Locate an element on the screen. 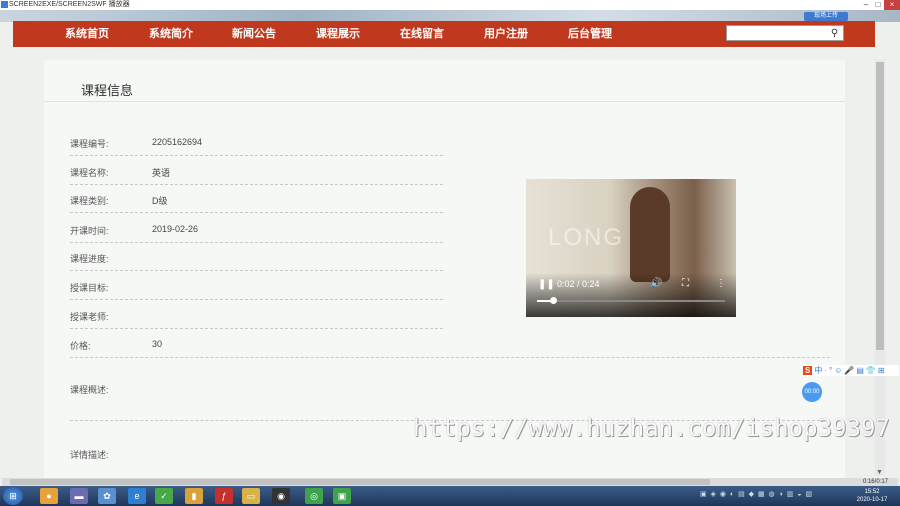 This screenshot has height=506, width=900. horizontal-scroll-thumb is located at coordinates (360, 482).